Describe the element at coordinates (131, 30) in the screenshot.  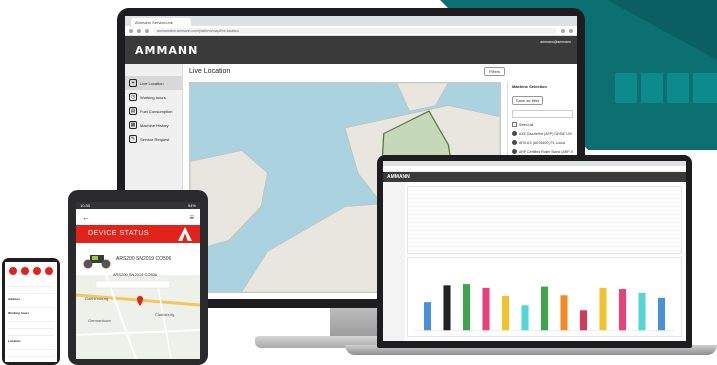
I see `back-icon` at that location.